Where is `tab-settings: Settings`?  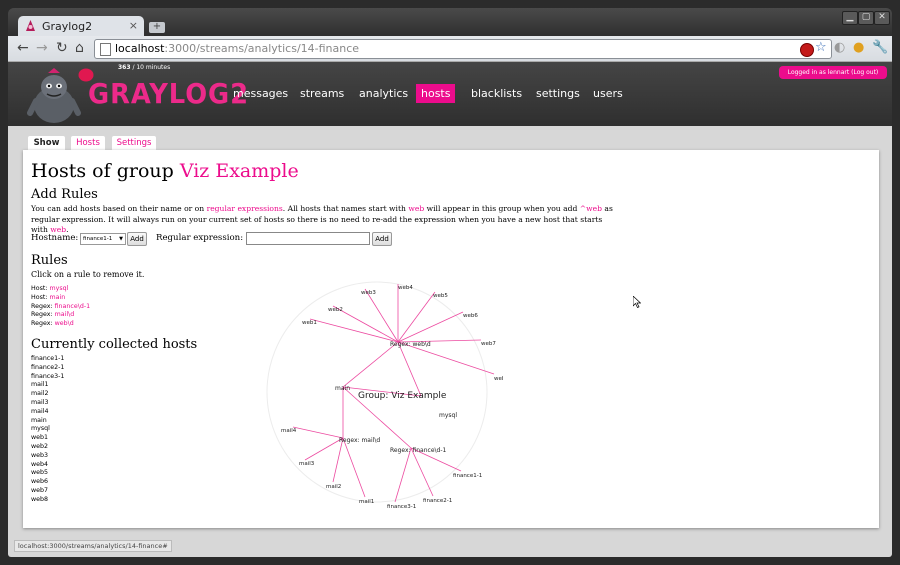 tab-settings: Settings is located at coordinates (134, 143).